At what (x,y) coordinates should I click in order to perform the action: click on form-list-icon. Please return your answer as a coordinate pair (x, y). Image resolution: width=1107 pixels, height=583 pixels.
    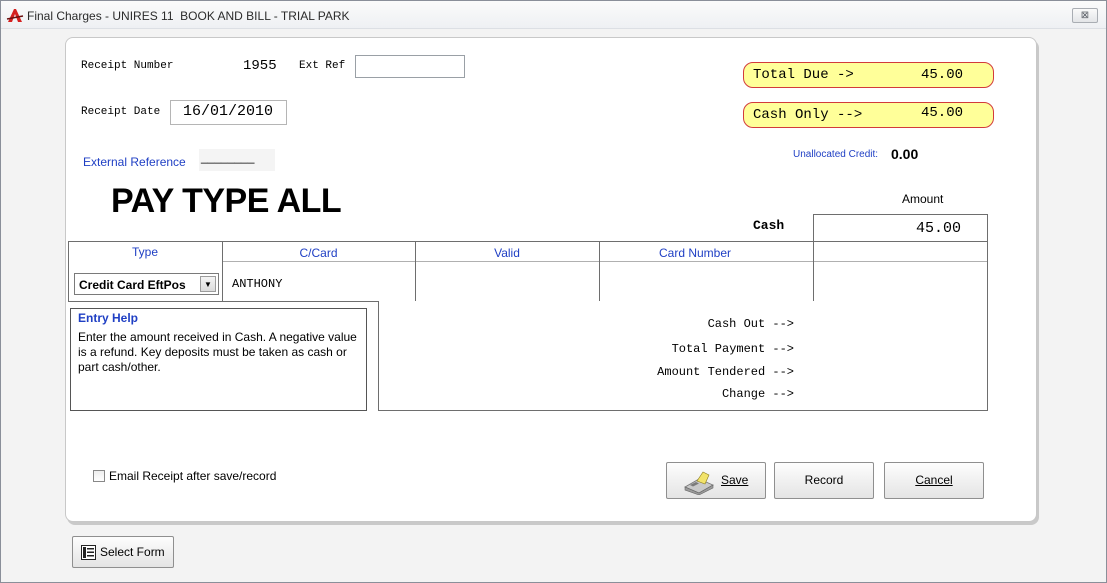
    Looking at the image, I should click on (88, 552).